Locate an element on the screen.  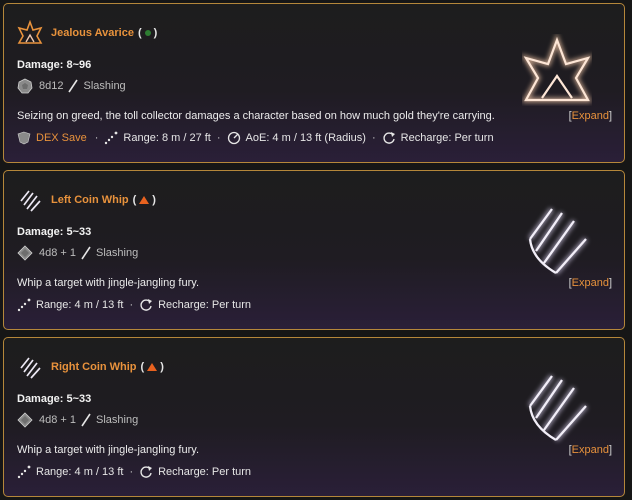
aoe-value: AoE: 4 m / 13 ft (Radius) is located at coordinates (305, 138).